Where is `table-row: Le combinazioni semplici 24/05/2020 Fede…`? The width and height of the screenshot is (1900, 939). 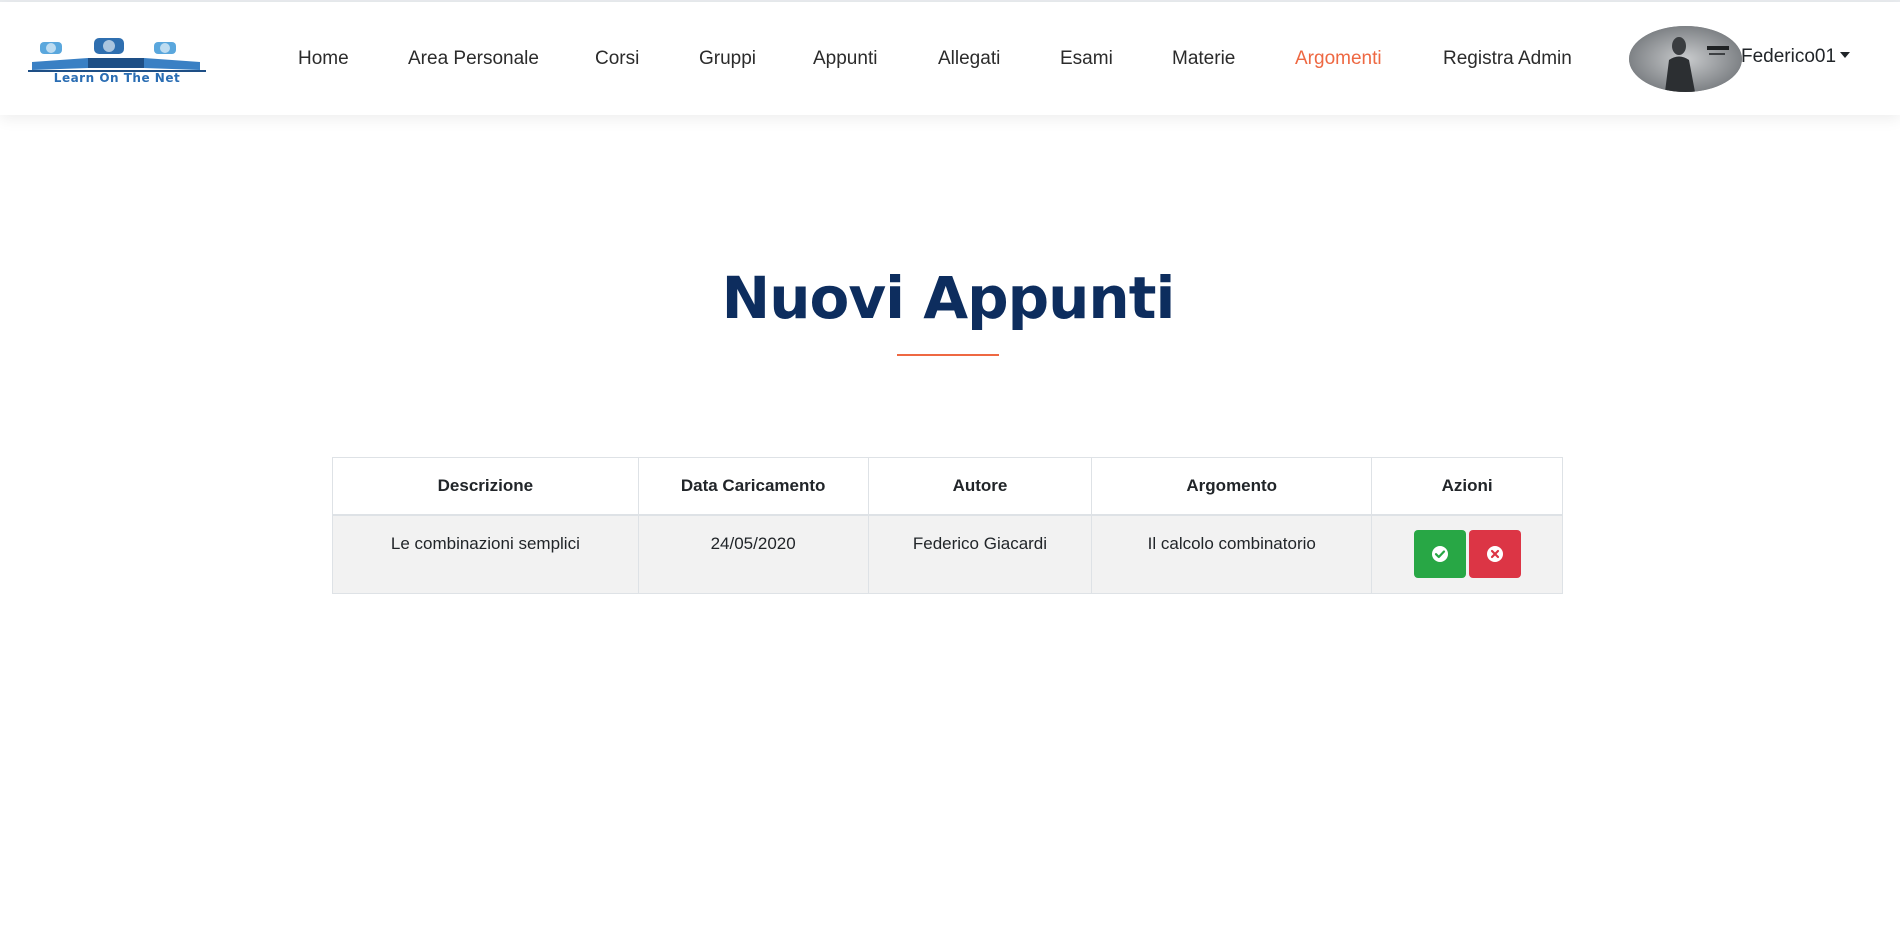
table-row: Le combinazioni semplici 24/05/2020 Fede… is located at coordinates (947, 554).